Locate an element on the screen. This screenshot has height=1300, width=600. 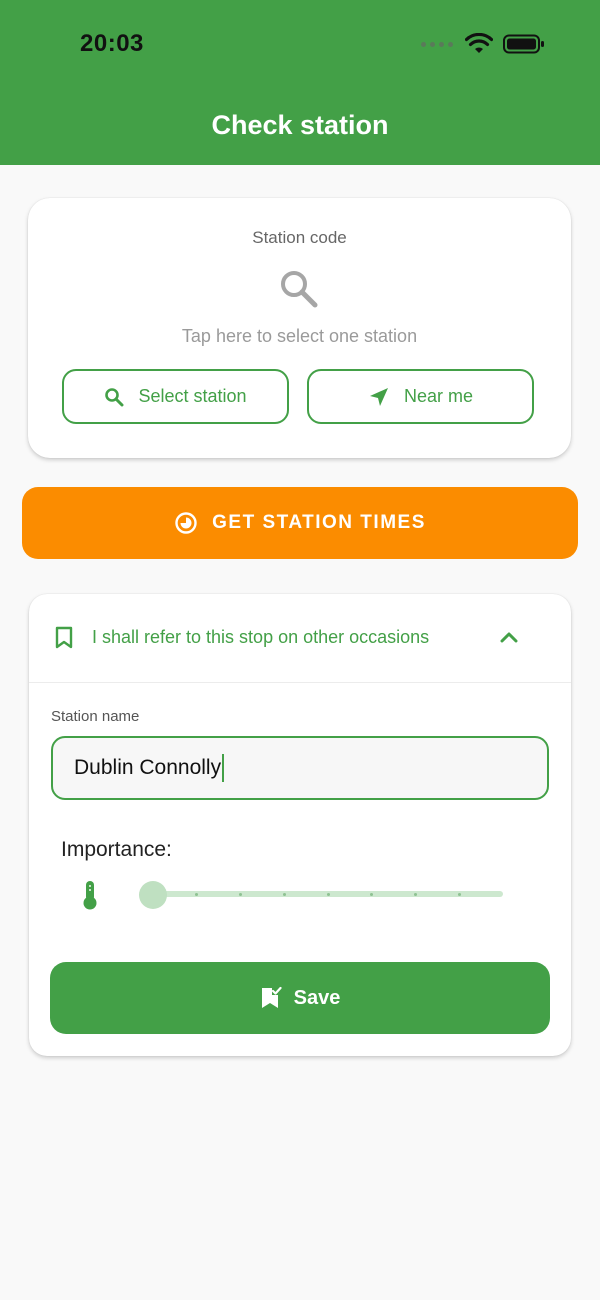
status-time: 20:03 is located at coordinates (112, 43).